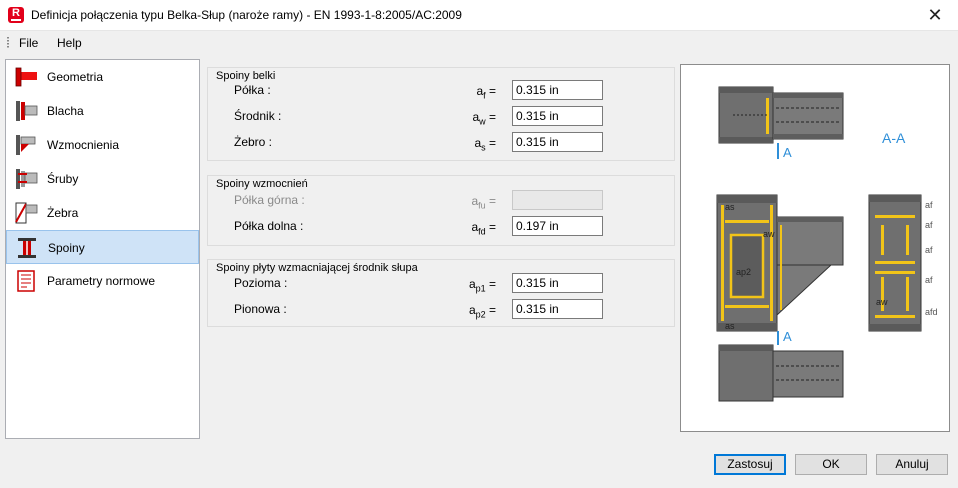 This screenshot has height=488, width=958. Describe the element at coordinates (83, 145) in the screenshot. I see `sidebar-item-label: Wzmocnienia` at that location.